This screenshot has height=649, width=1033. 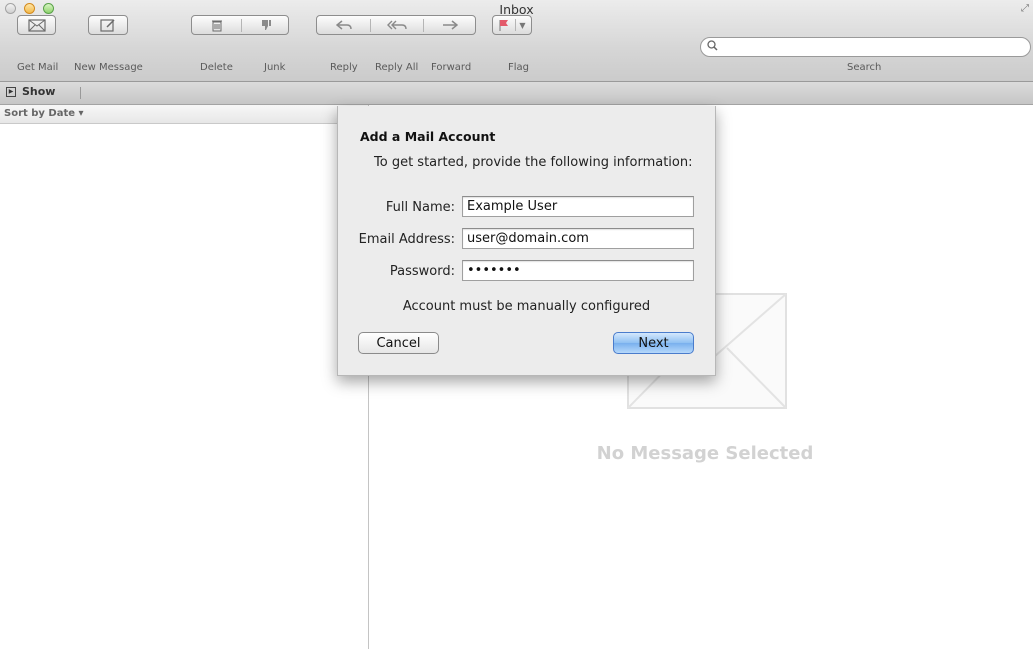 I want to click on reply-button, so click(x=343, y=25).